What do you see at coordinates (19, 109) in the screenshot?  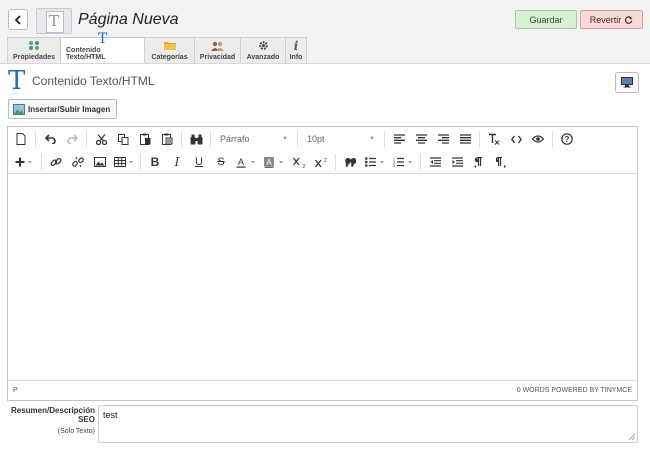 I see `image-icon` at bounding box center [19, 109].